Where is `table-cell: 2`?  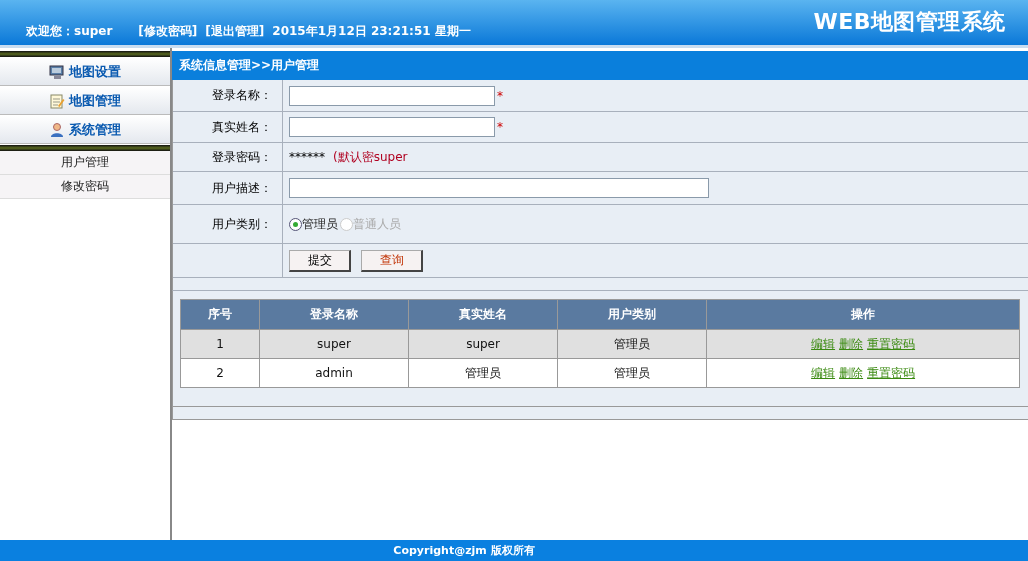
table-cell: 2 is located at coordinates (220, 373).